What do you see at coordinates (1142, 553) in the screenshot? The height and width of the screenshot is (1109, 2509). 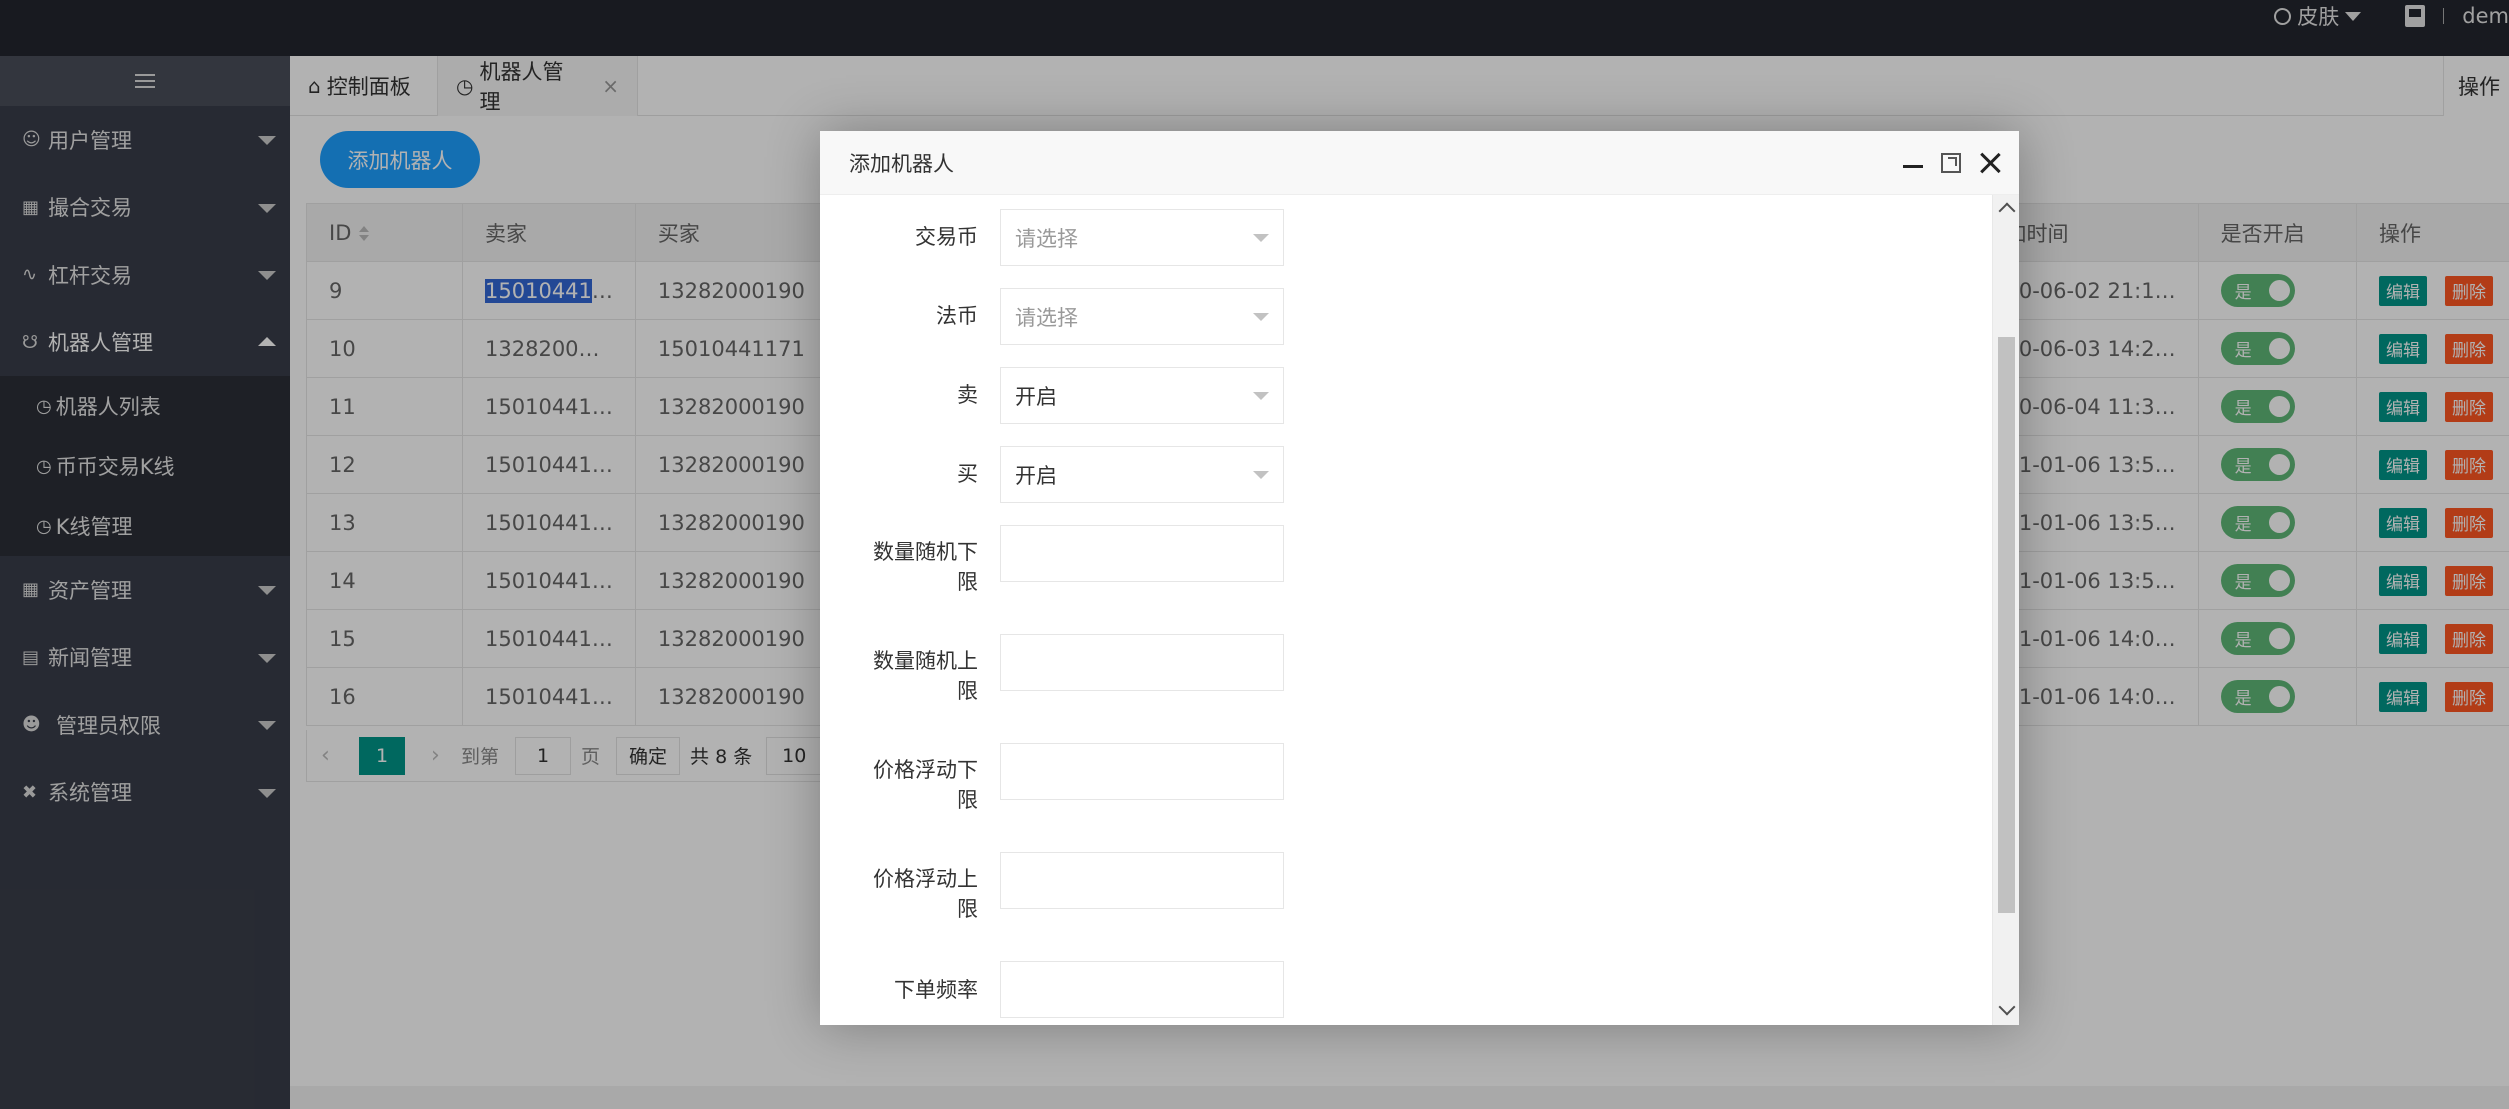 I see `qty-min-input` at bounding box center [1142, 553].